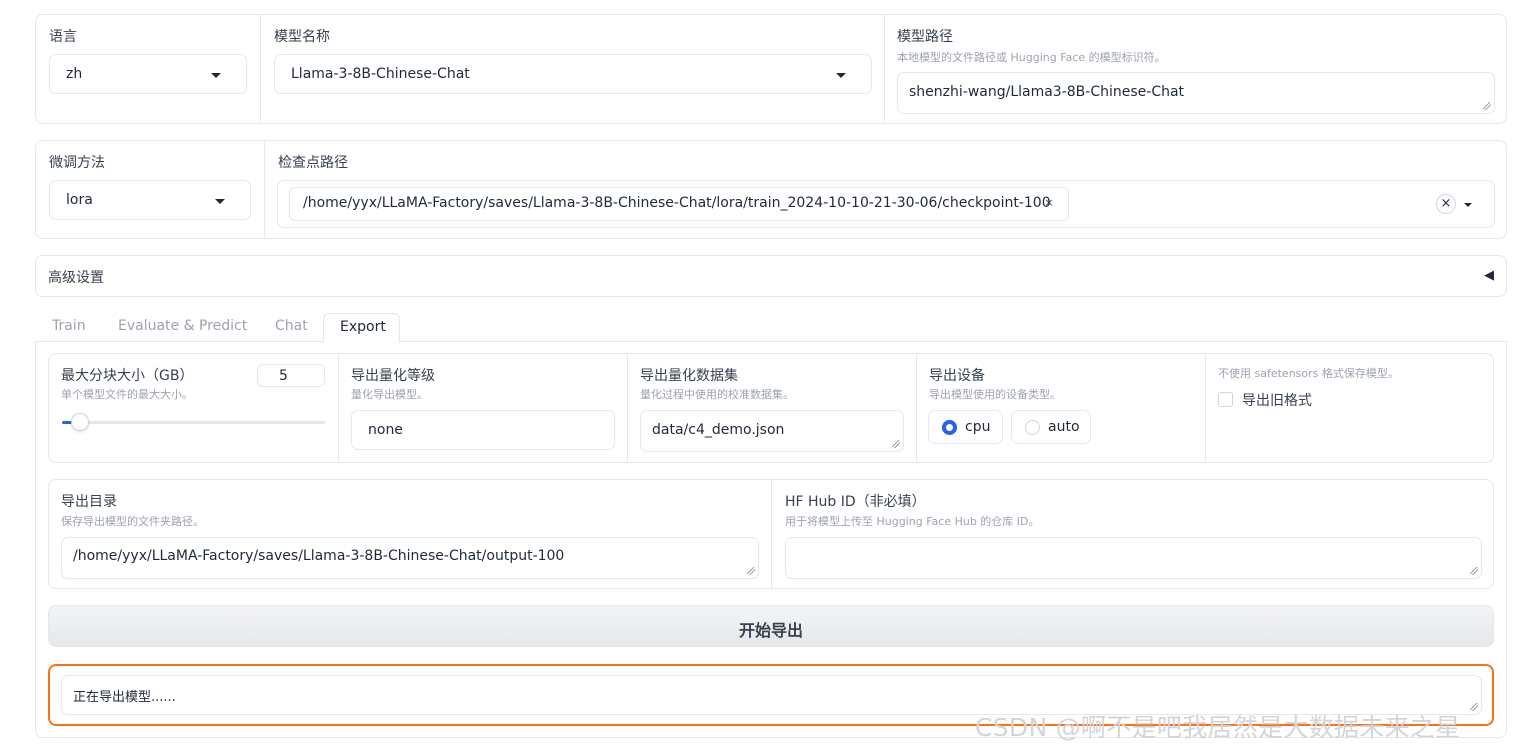  What do you see at coordinates (76, 278) in the screenshot?
I see `advanced-settings-label: 高级设置` at bounding box center [76, 278].